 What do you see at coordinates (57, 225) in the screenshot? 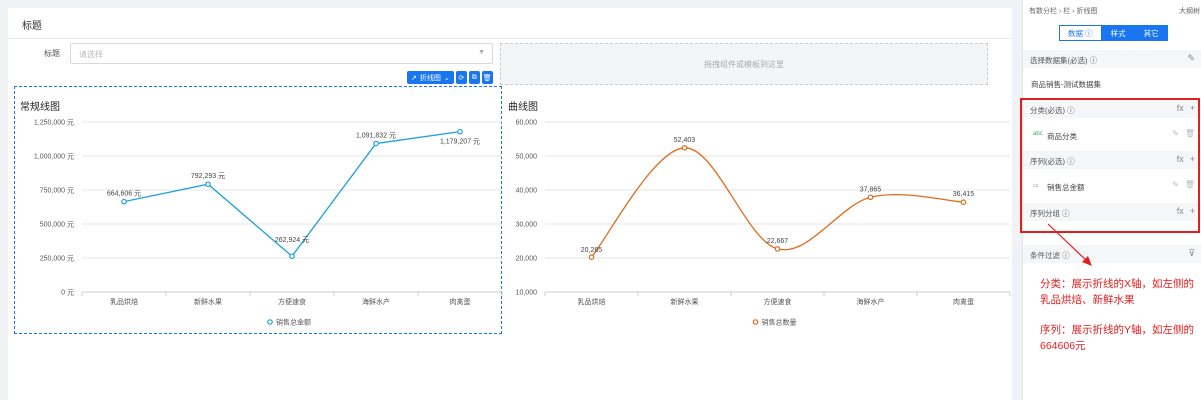
I see `y-tick-label: 500,000 元` at bounding box center [57, 225].